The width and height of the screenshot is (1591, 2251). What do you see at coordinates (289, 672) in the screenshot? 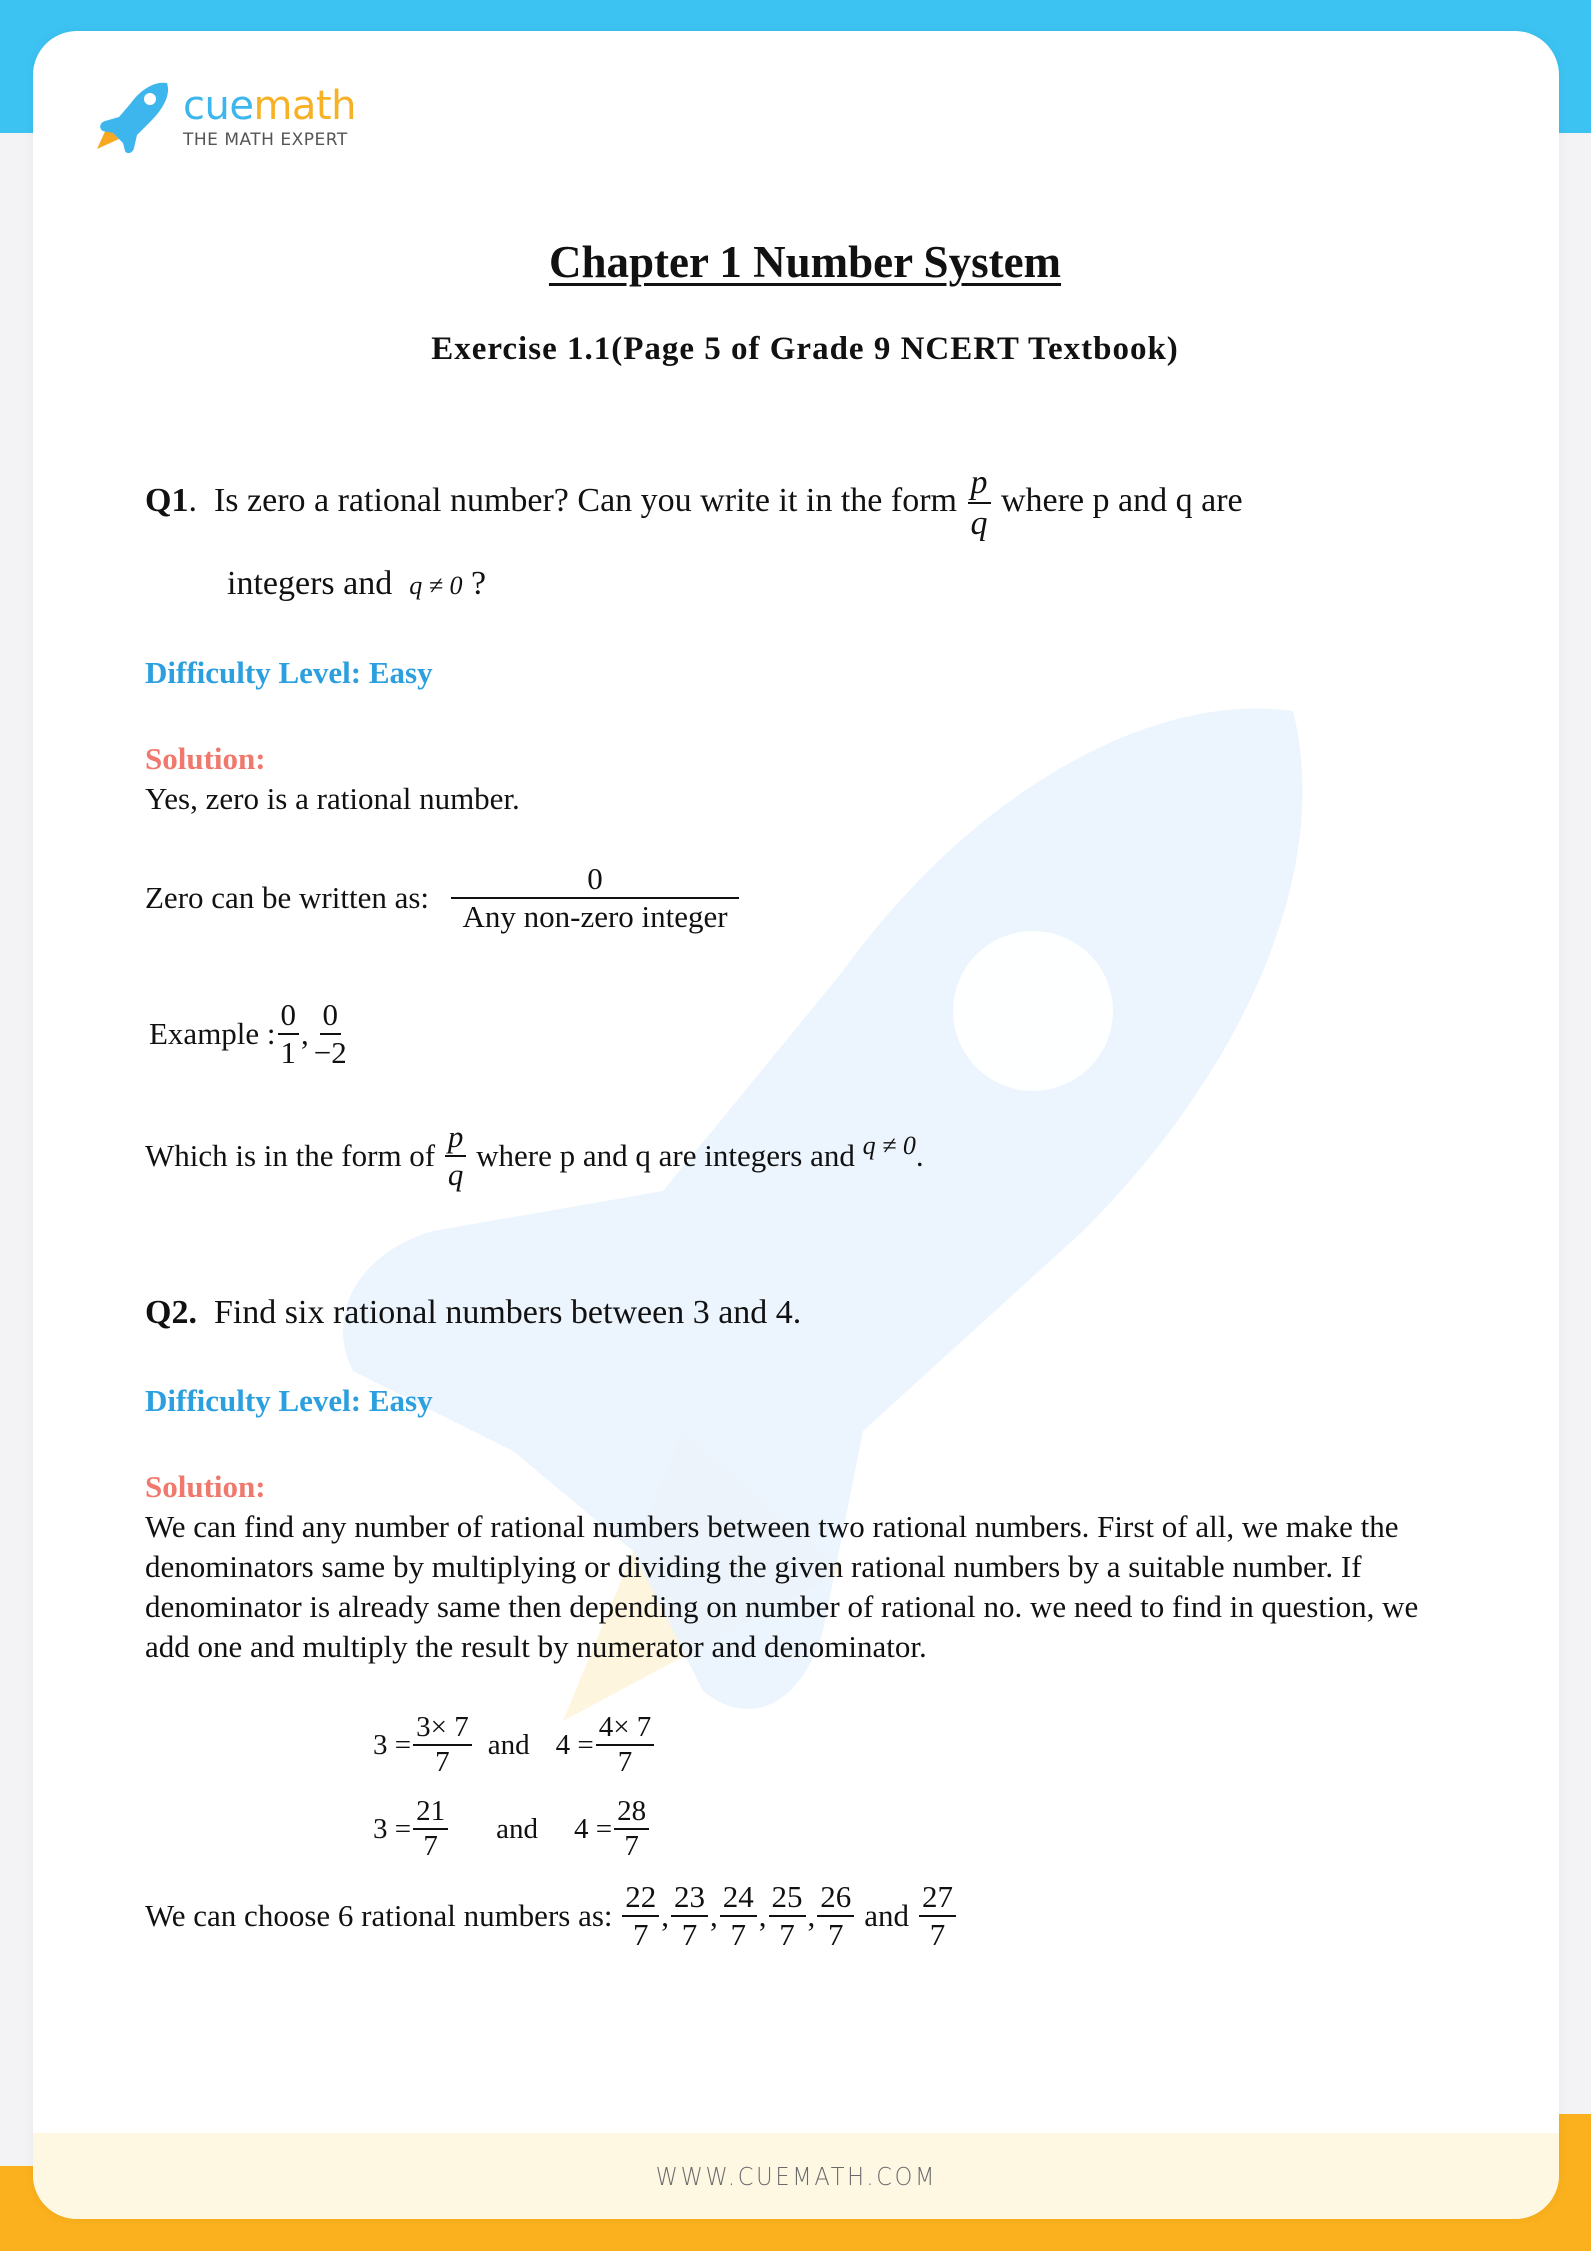
I see `q1-difficulty-level: Difficulty Level: Easy` at bounding box center [289, 672].